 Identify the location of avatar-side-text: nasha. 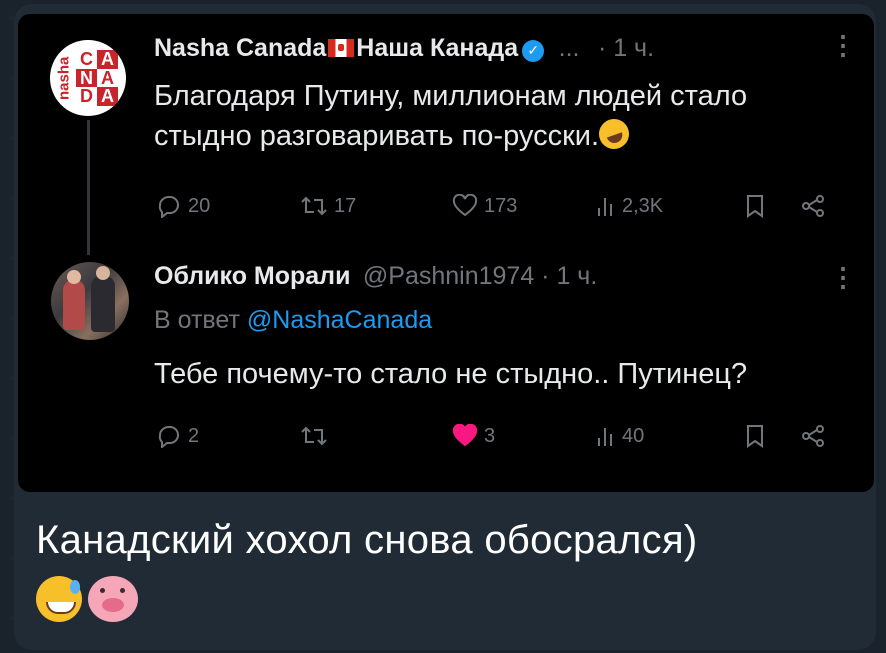
(64, 78).